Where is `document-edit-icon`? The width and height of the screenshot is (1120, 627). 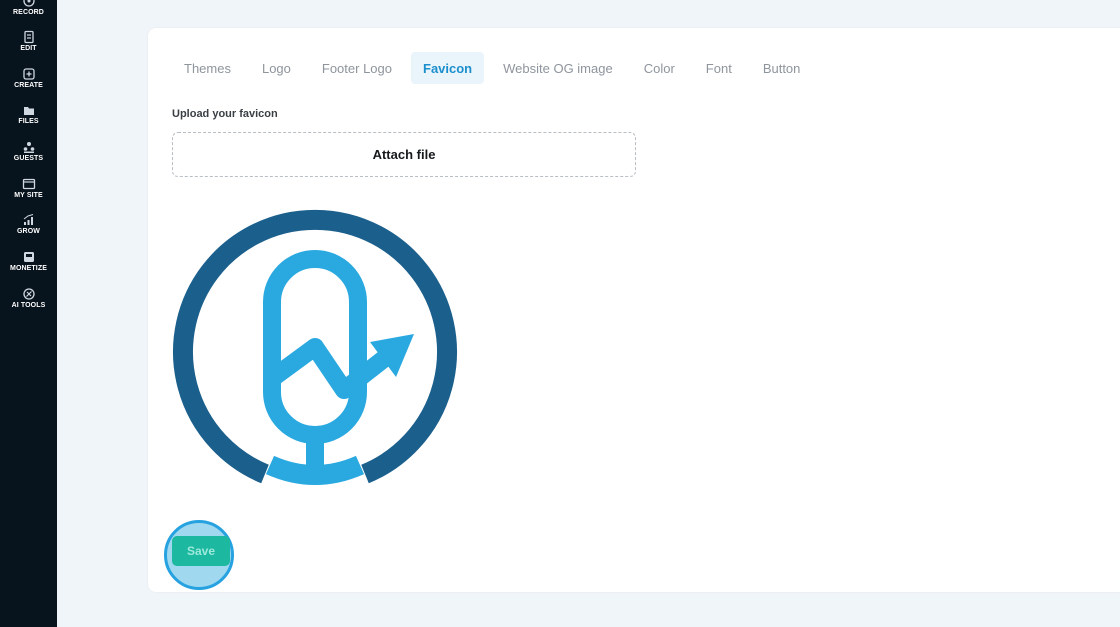
document-edit-icon is located at coordinates (28, 37).